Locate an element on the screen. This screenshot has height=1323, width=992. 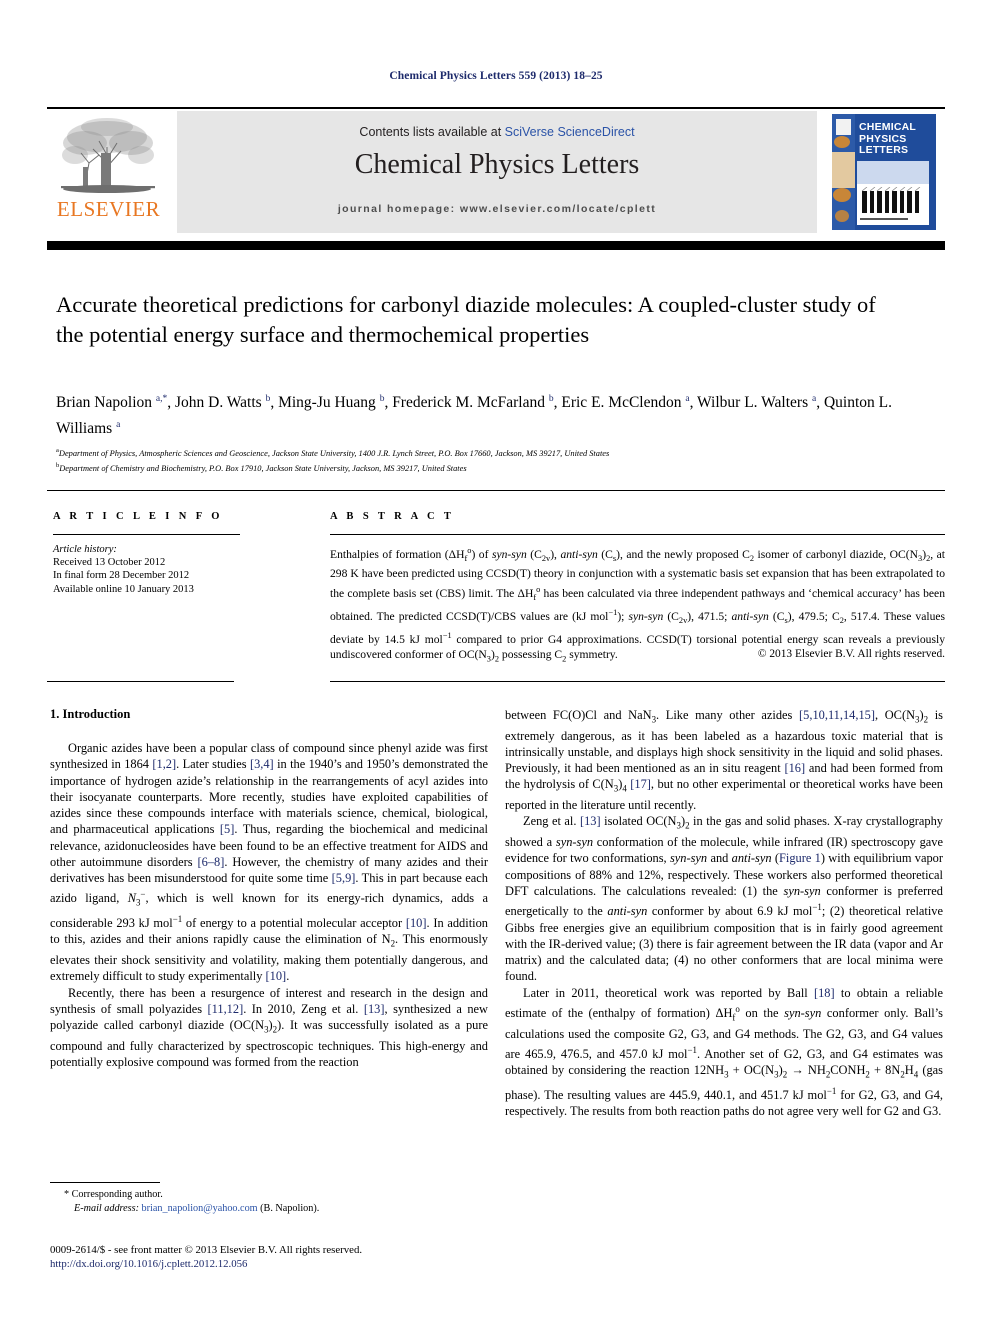
journal-title: Chemical Physics Letters is located at coordinates (497, 164).